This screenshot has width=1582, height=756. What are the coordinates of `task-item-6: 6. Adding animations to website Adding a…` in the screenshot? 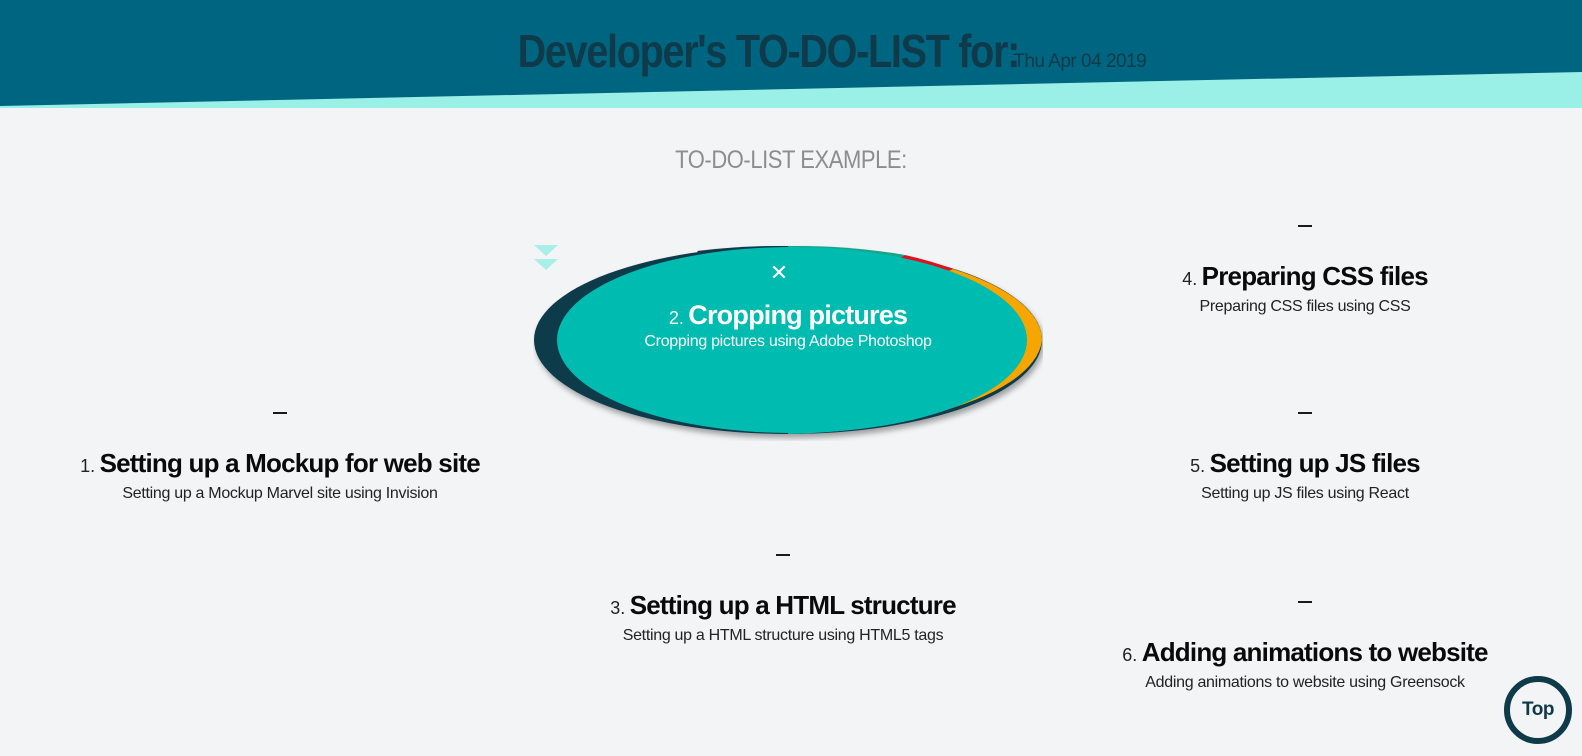 It's located at (1305, 646).